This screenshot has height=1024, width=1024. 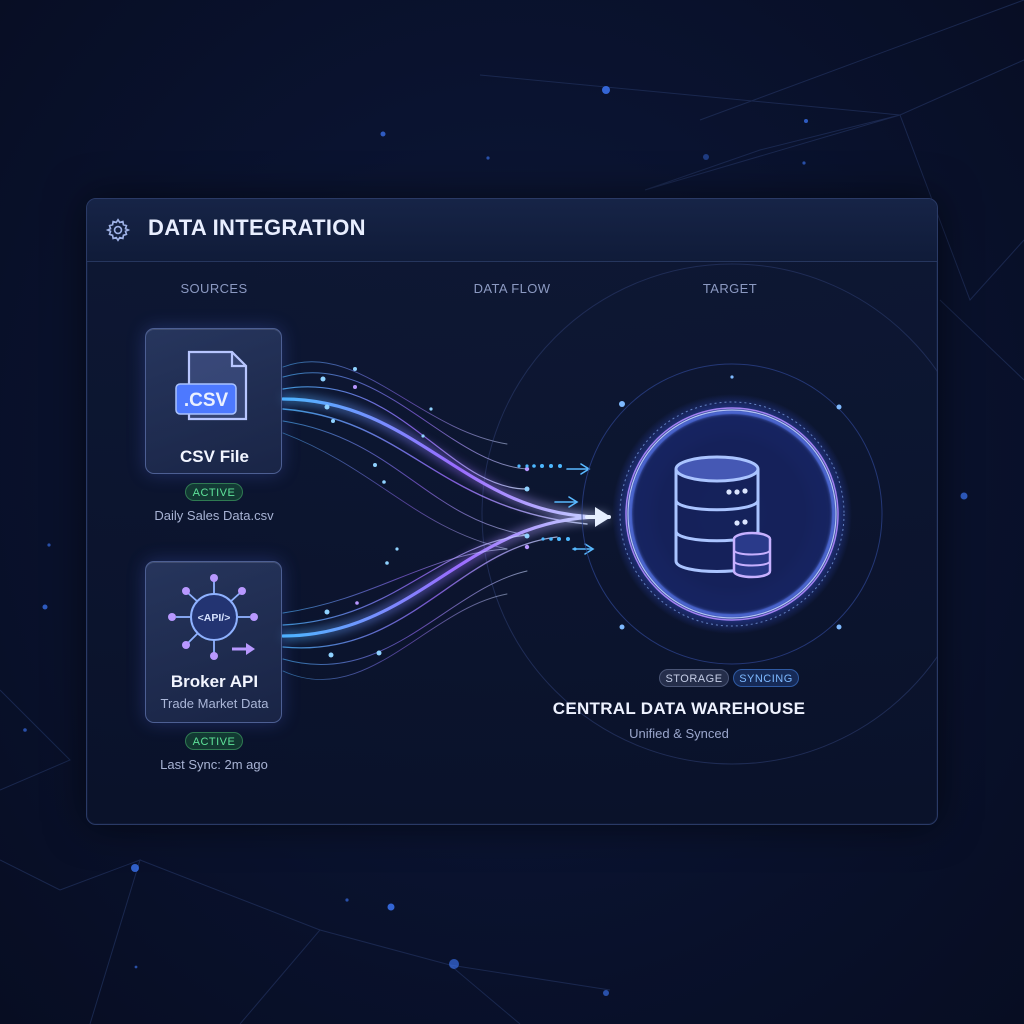 I want to click on panel-header: DATA INTEGRATION, so click(x=512, y=230).